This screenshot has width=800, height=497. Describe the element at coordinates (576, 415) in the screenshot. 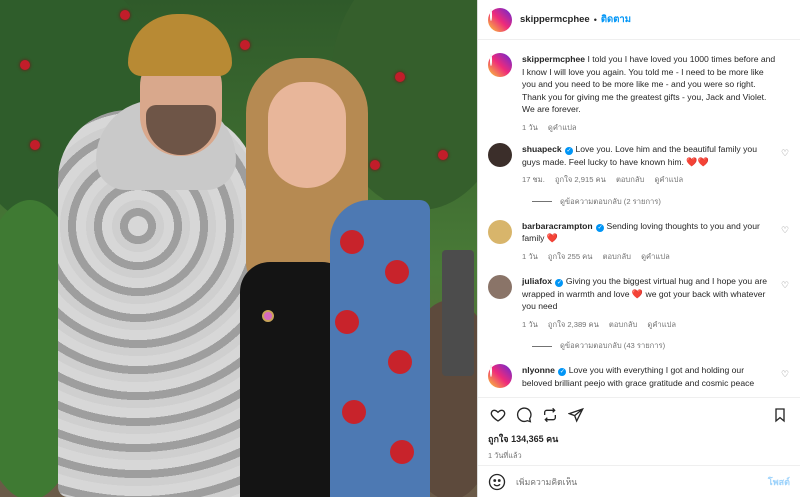

I see `share-icon` at that location.